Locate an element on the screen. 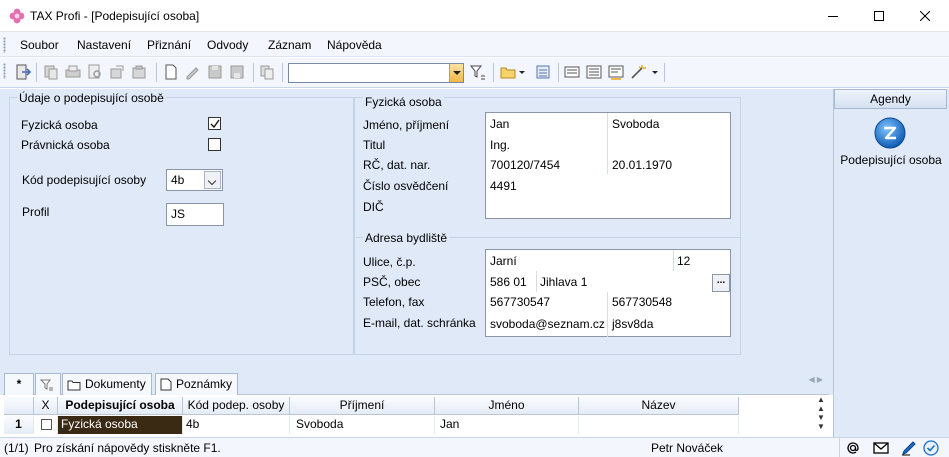 This screenshot has width=949, height=457. tab-filter is located at coordinates (48, 384).